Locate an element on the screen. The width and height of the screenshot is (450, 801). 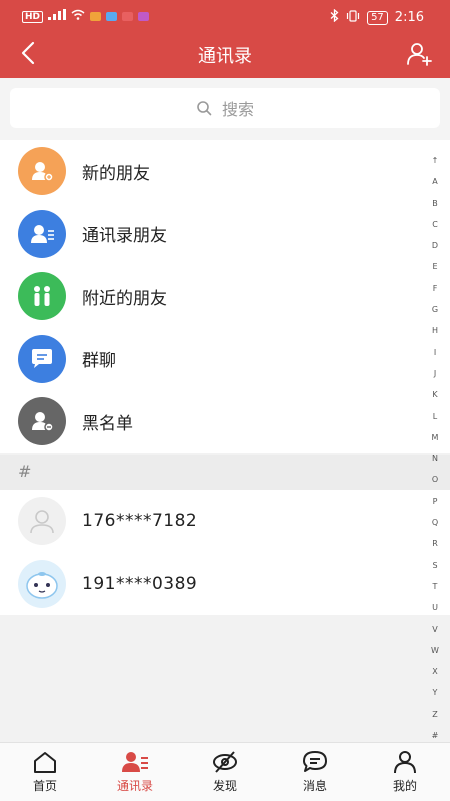
discover-icon is located at coordinates (225, 762).